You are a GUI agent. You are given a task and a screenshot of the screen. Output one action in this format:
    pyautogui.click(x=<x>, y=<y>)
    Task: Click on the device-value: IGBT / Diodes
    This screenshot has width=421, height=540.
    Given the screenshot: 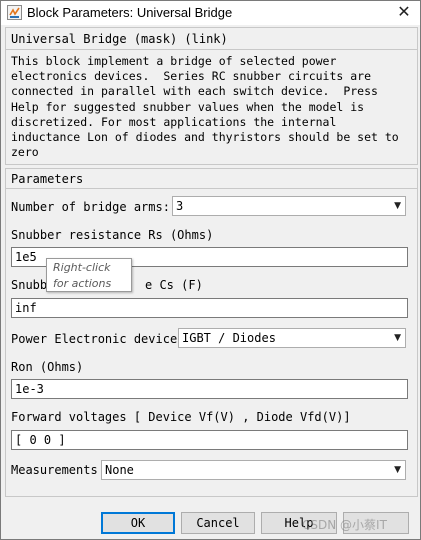 What is the action you would take?
    pyautogui.click(x=229, y=338)
    